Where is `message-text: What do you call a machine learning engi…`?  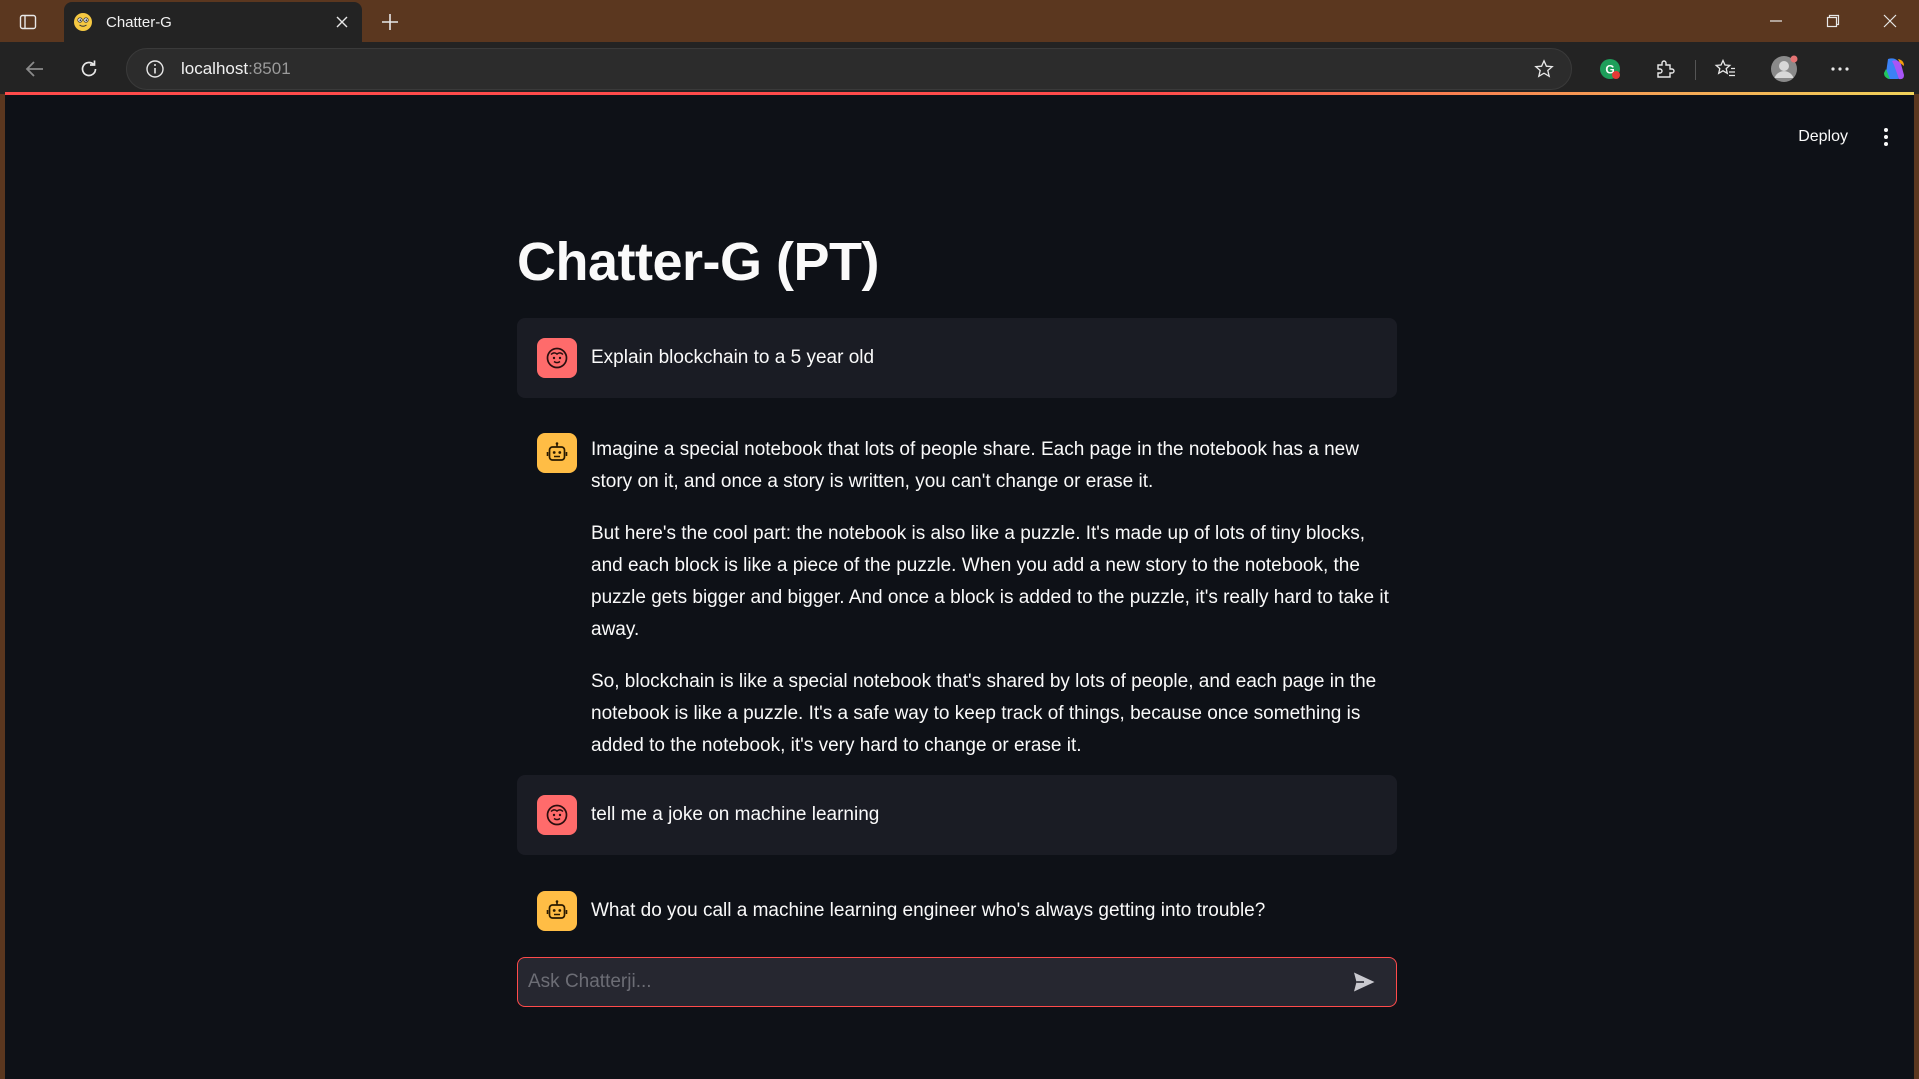
message-text: What do you call a machine learning engi… is located at coordinates (928, 910).